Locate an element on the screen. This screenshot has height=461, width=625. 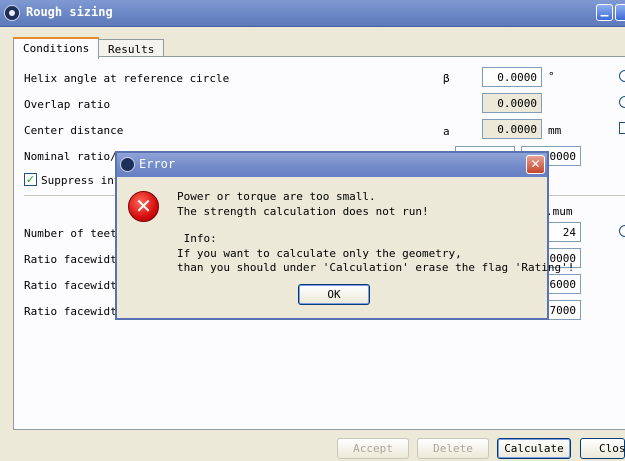
center-distance-unit: mm is located at coordinates (555, 130).